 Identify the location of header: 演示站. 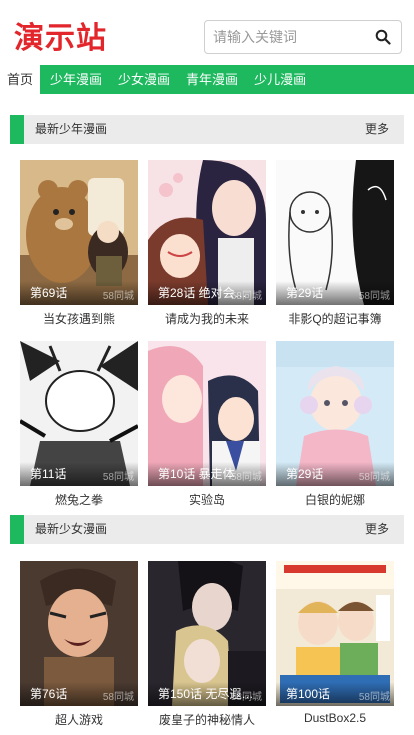
(207, 32).